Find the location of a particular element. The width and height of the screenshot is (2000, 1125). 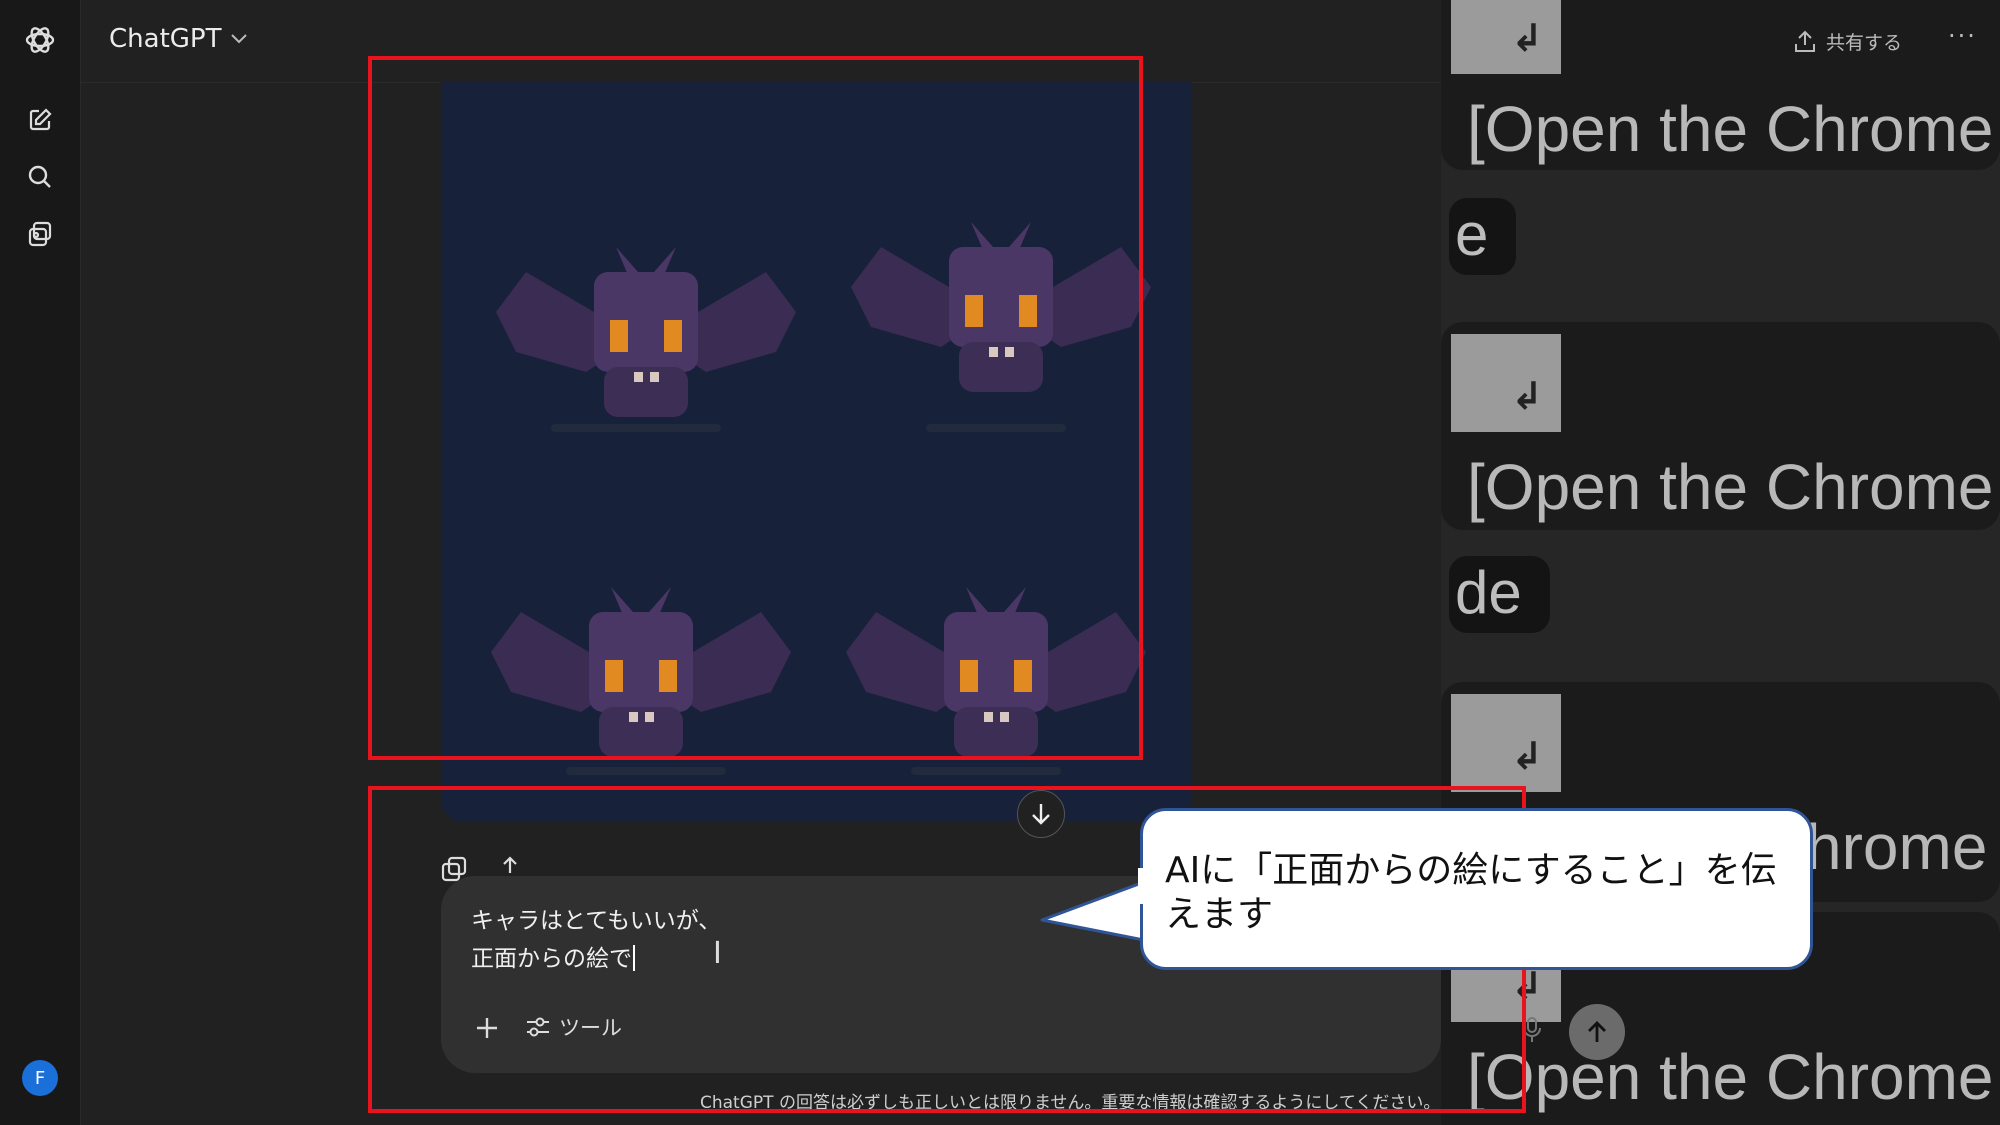

callout-tail-join is located at coordinates (1142, 886).